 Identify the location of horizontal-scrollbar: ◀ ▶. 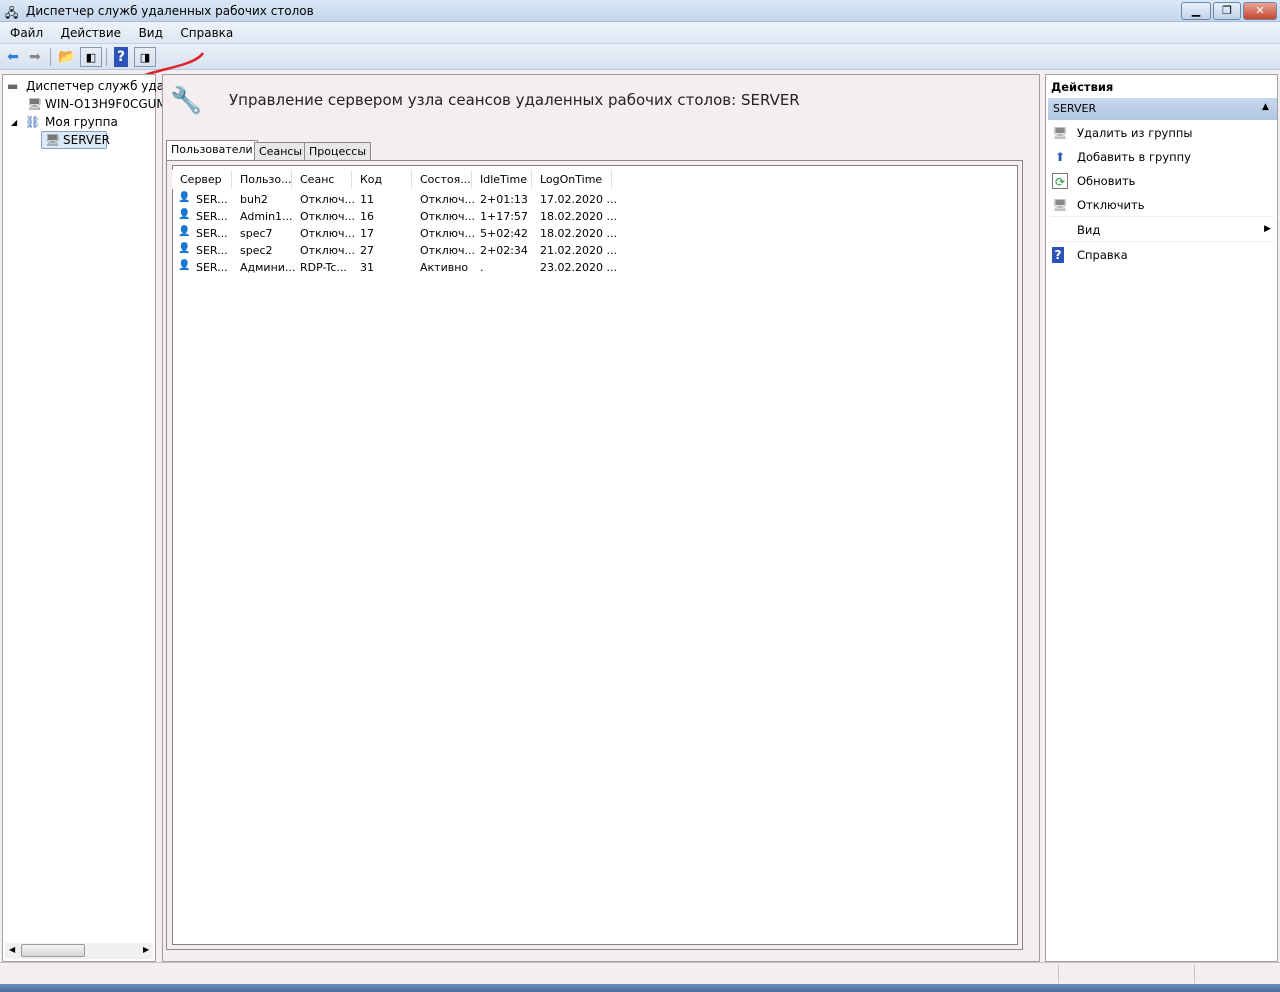
(79, 951).